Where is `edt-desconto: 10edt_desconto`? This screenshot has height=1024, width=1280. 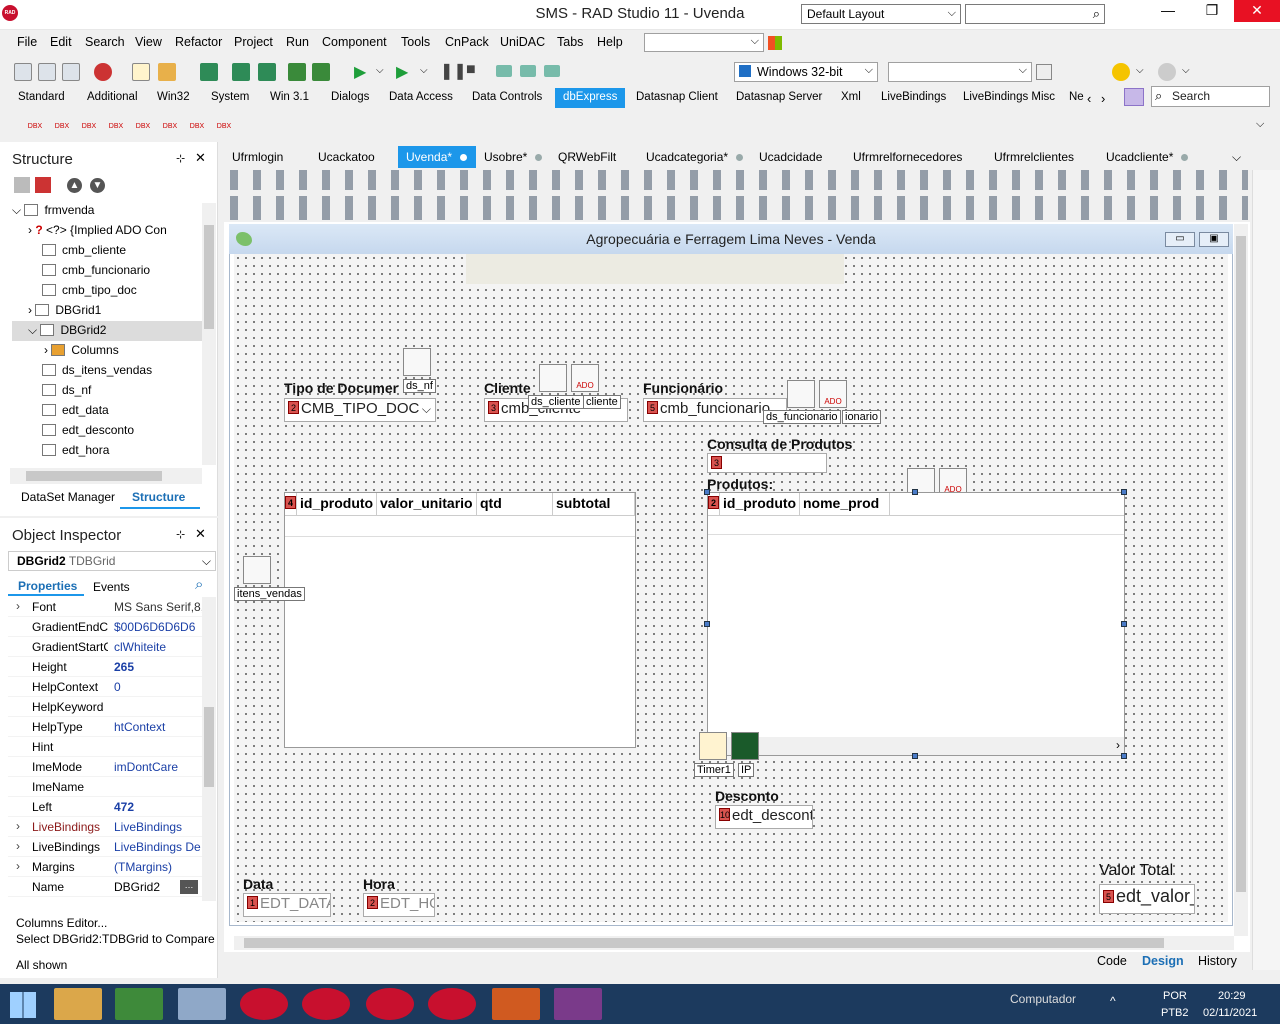 edt-desconto: 10edt_desconto is located at coordinates (764, 817).